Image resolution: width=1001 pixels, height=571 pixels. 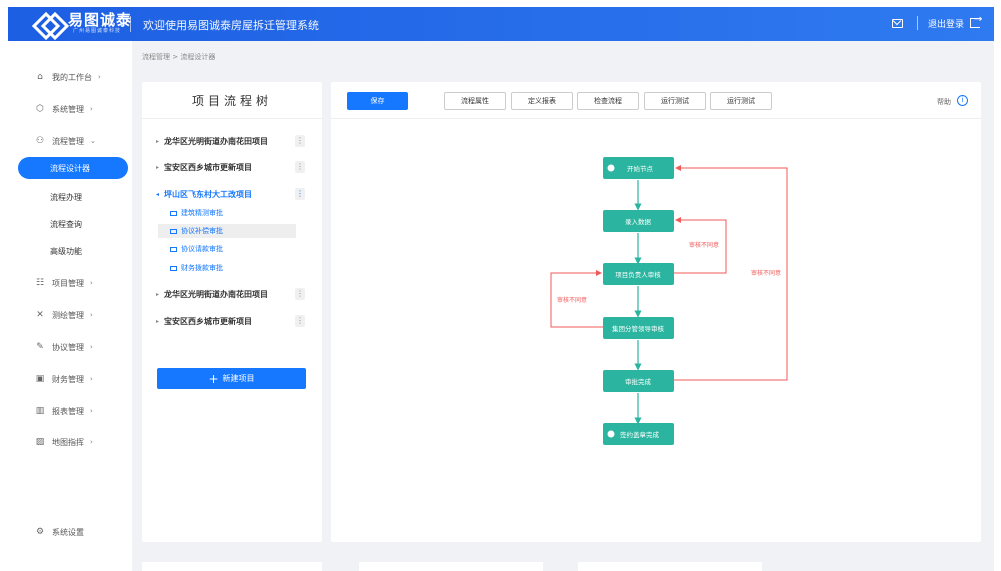 I want to click on sidebar-item-label: 我的工作台, so click(x=72, y=77).